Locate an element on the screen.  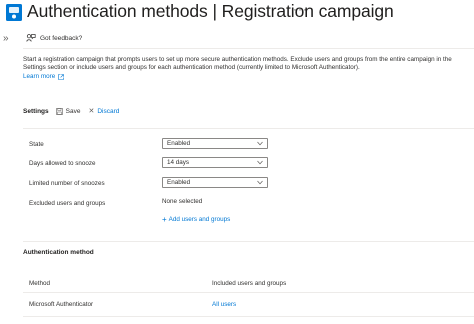
save-button: Save is located at coordinates (68, 111).